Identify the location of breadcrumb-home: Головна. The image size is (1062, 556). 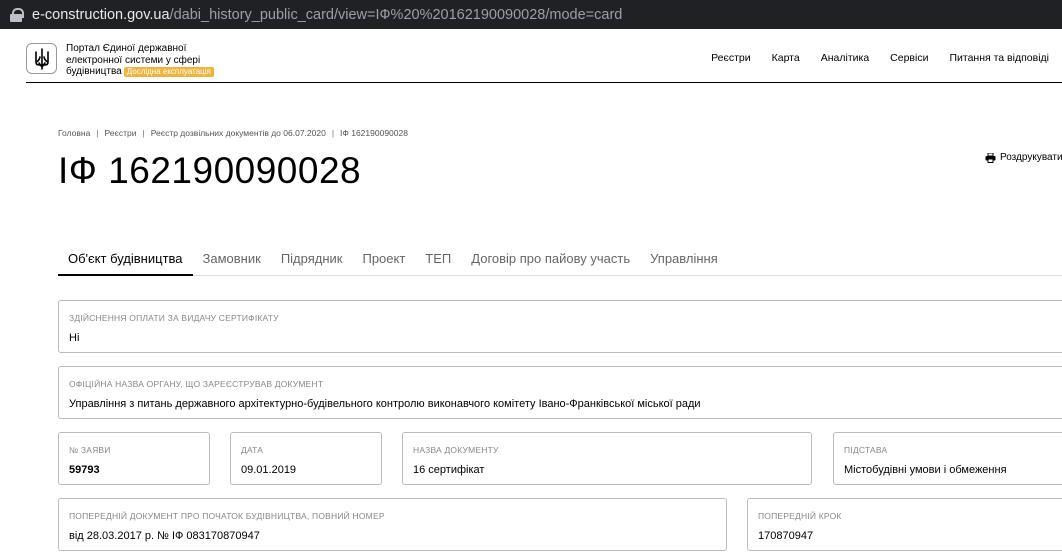
(74, 133).